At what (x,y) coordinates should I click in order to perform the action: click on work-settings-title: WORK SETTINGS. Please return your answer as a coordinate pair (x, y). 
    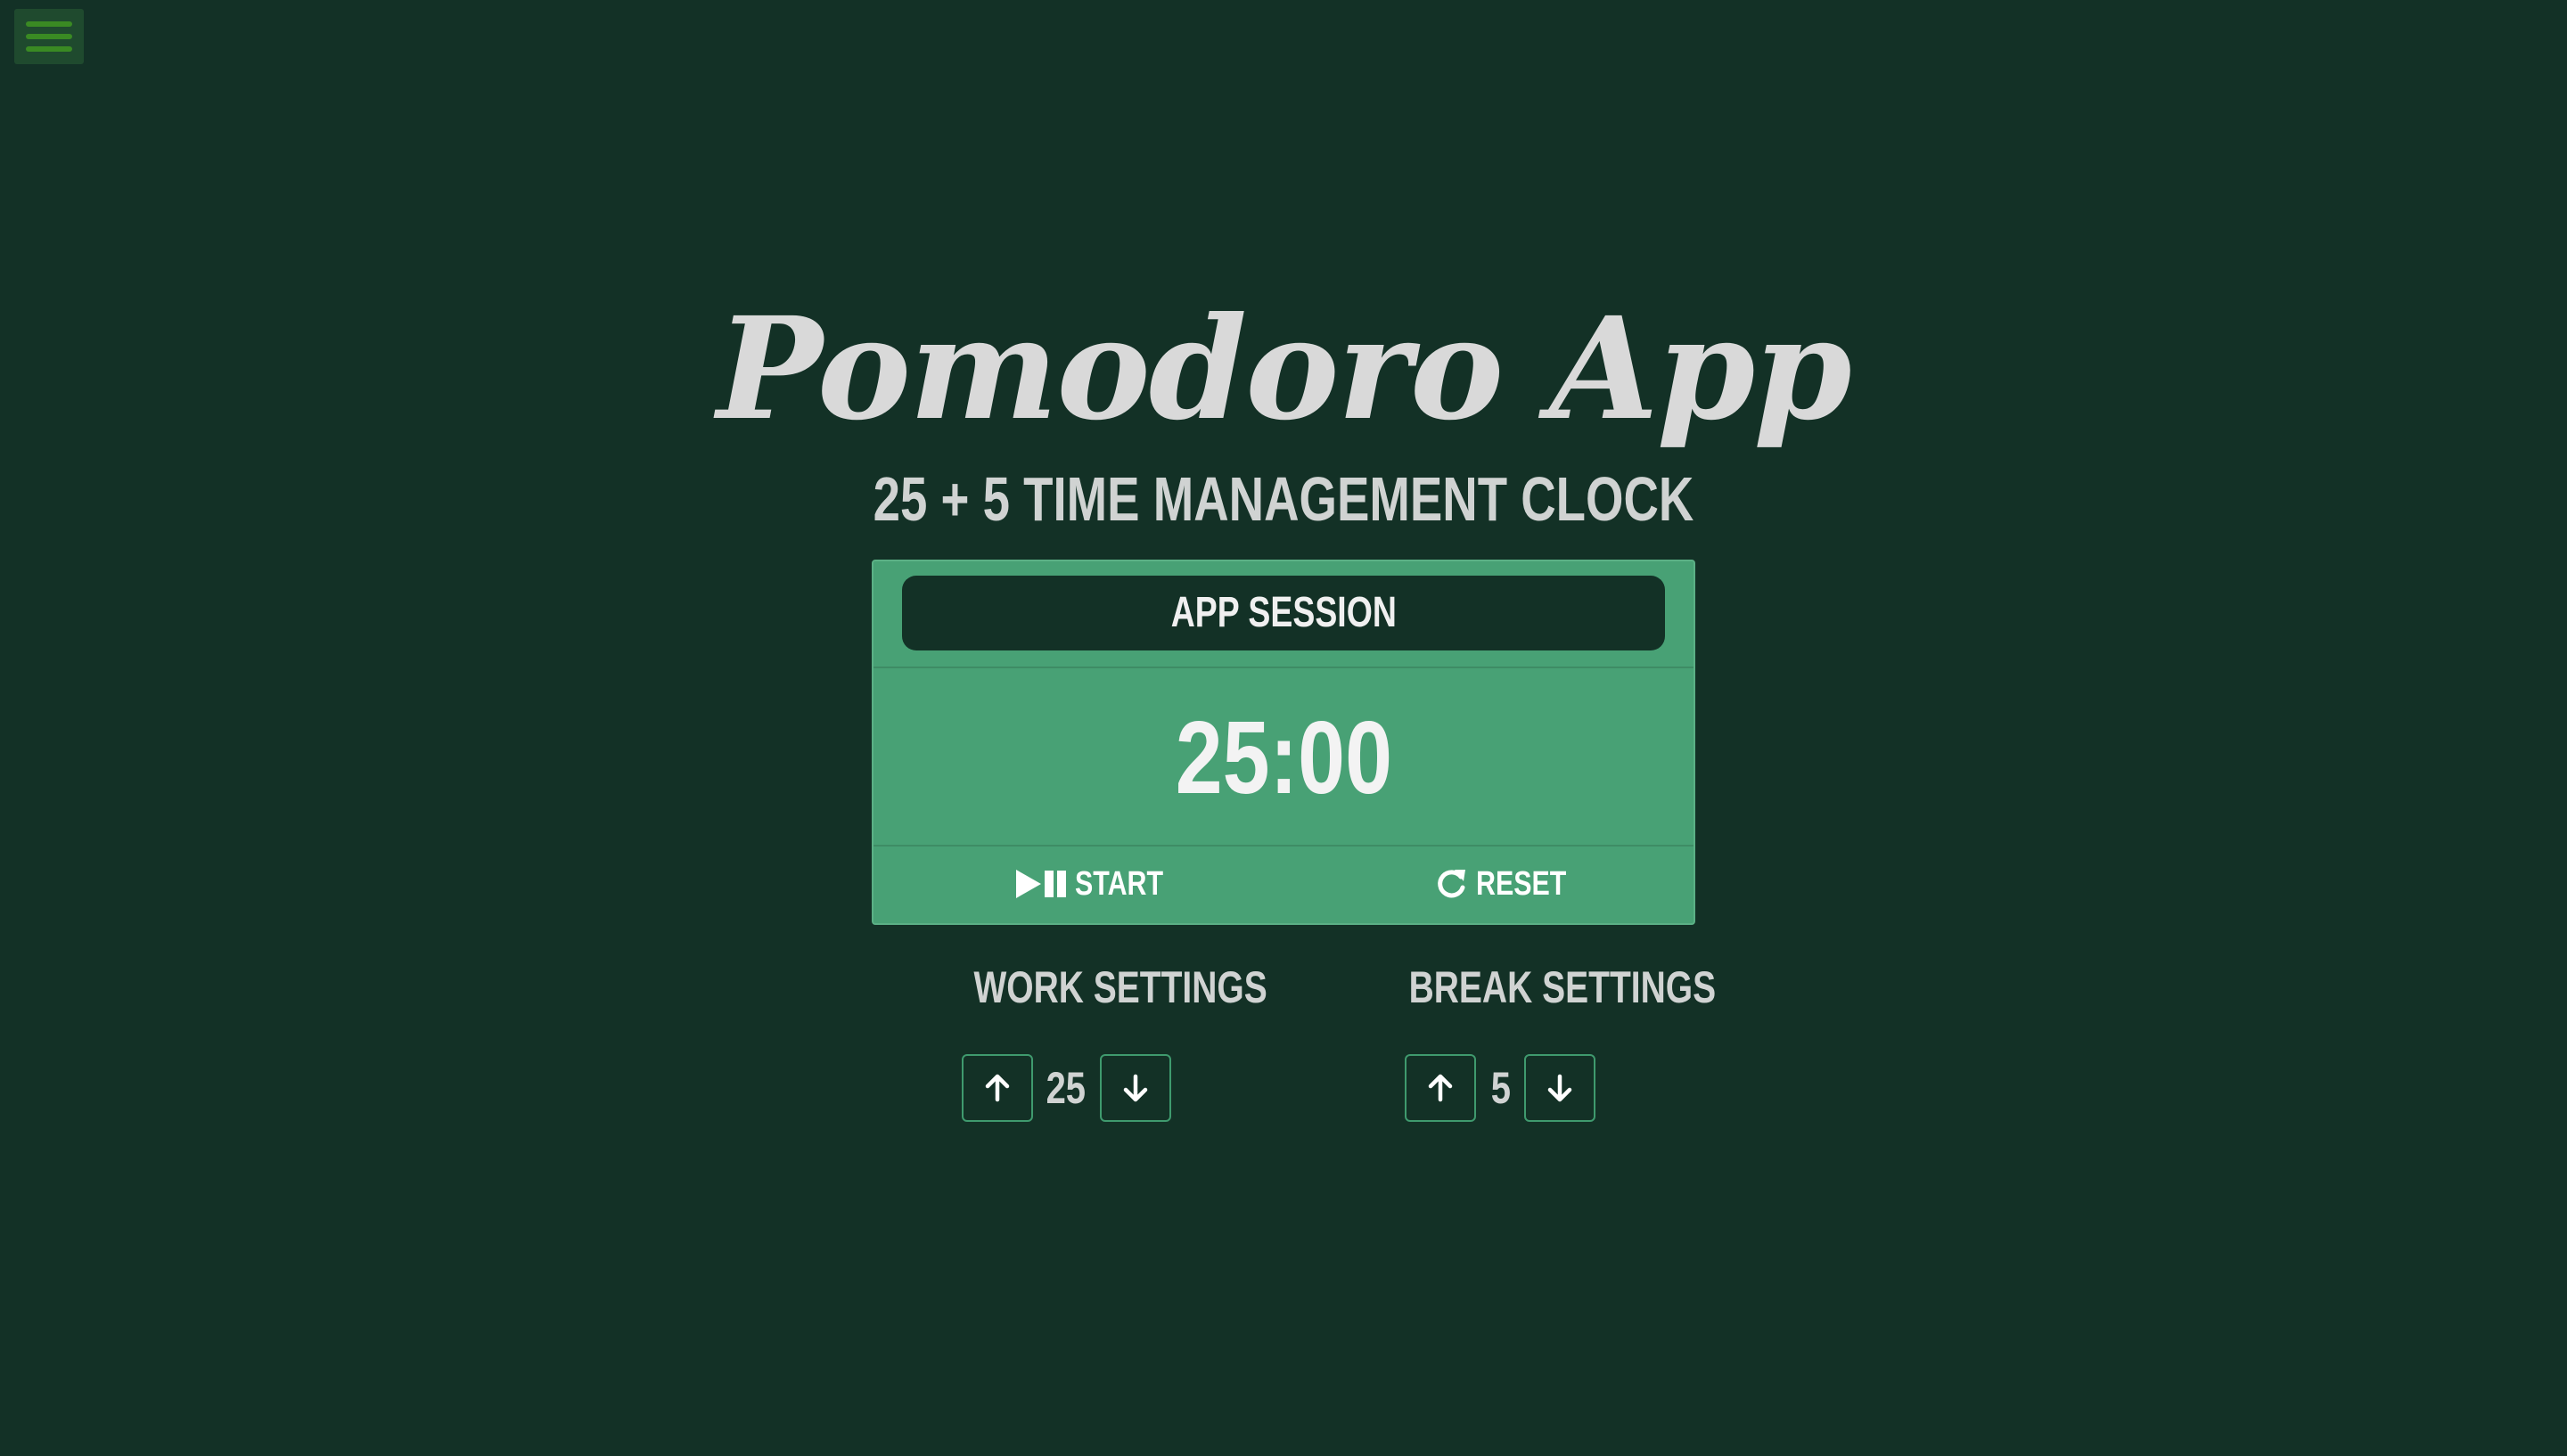
    Looking at the image, I should click on (1099, 987).